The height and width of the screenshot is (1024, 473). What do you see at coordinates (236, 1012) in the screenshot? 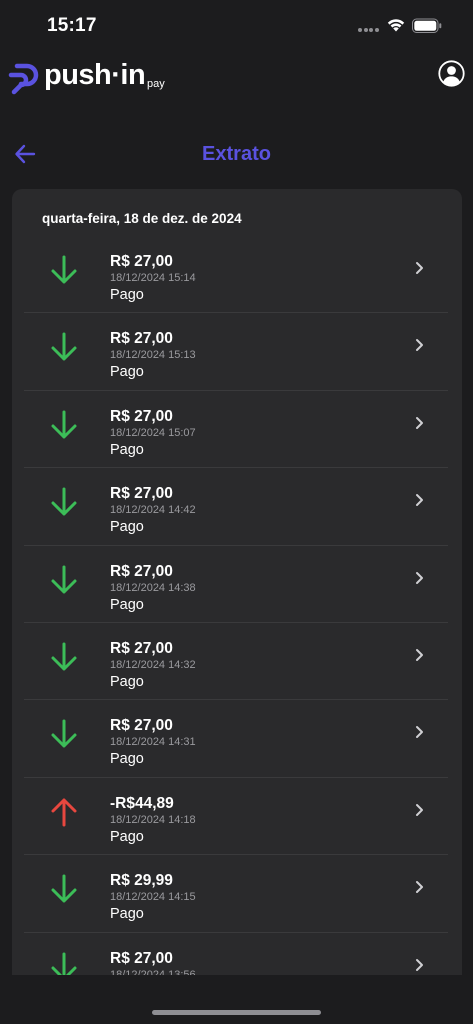
I see `home-indicator` at bounding box center [236, 1012].